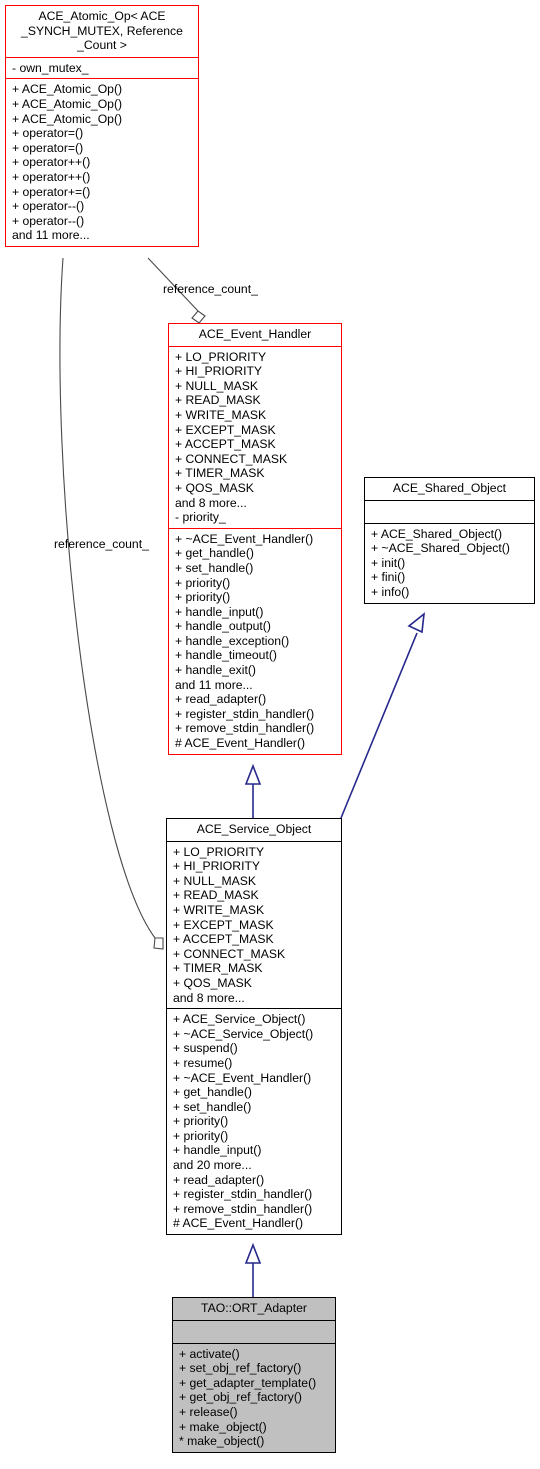 This screenshot has height=1469, width=540. I want to click on class-operation: + handle_output(), so click(223, 626).